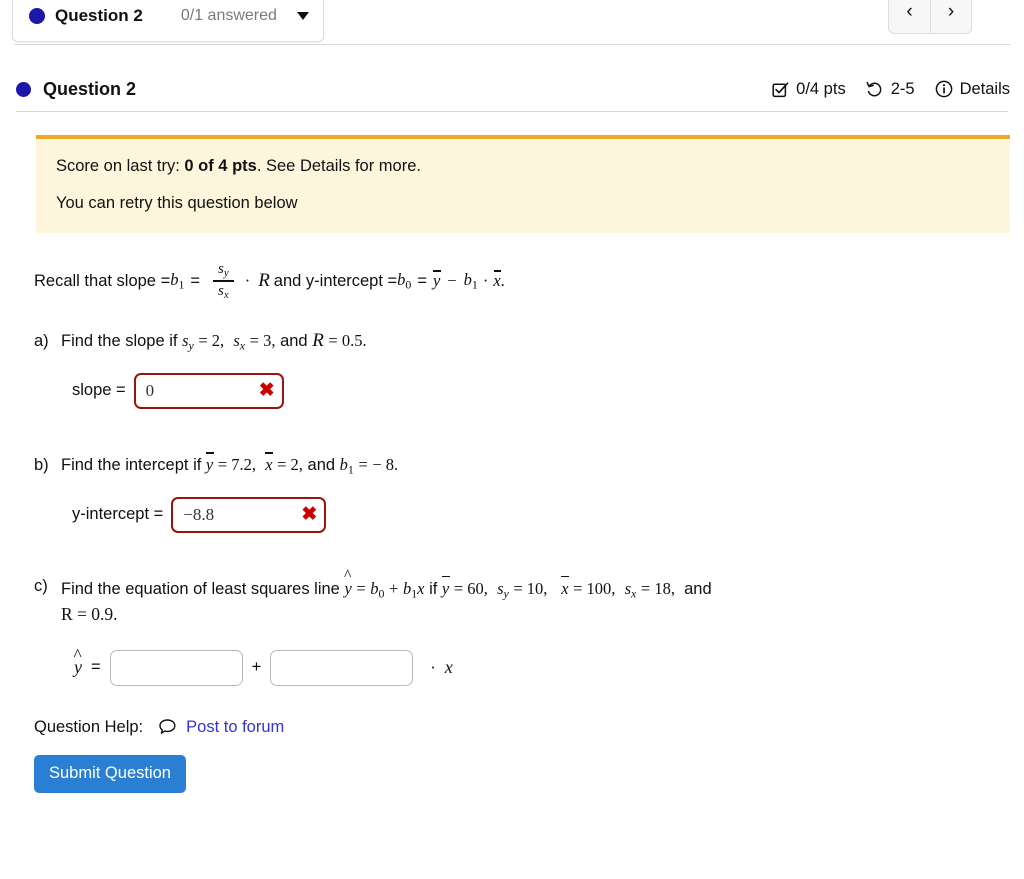  I want to click on equation-slope-input, so click(342, 667).